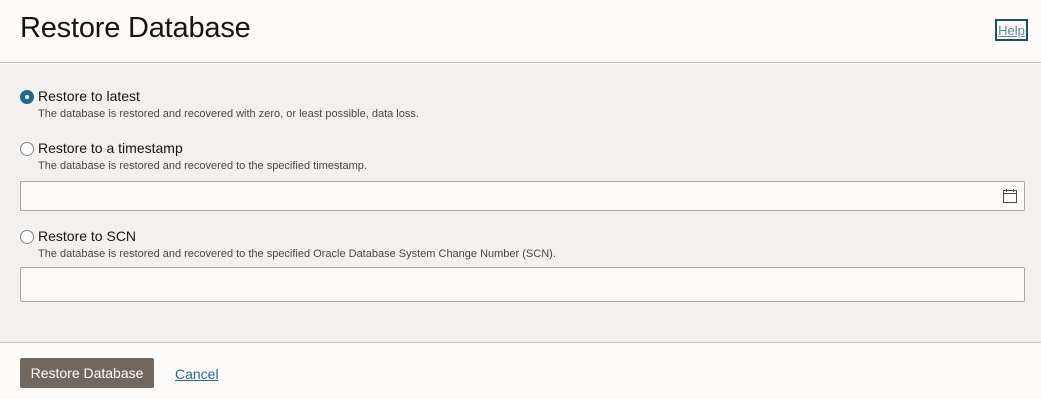 The image size is (1041, 399). Describe the element at coordinates (89, 96) in the screenshot. I see `option-label: Restore to latest` at that location.